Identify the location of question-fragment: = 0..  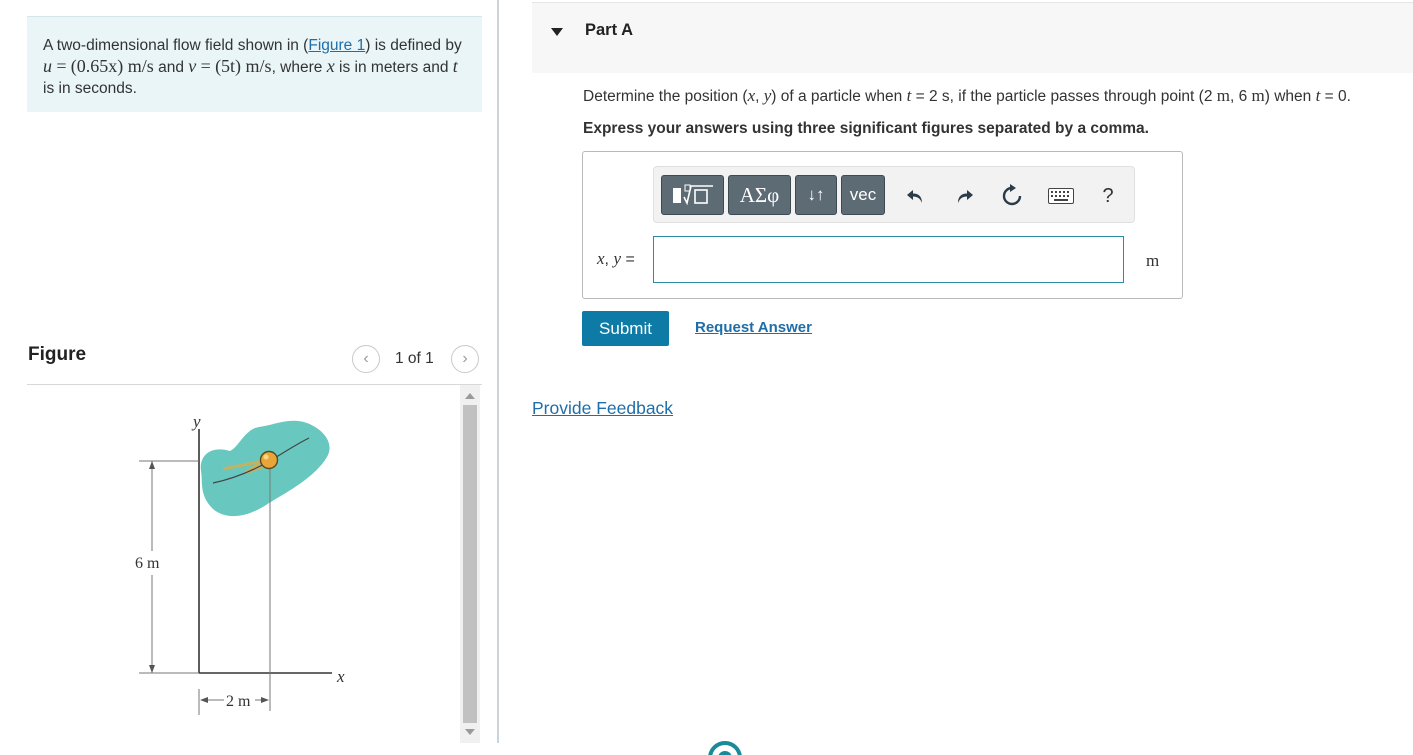
(1337, 96).